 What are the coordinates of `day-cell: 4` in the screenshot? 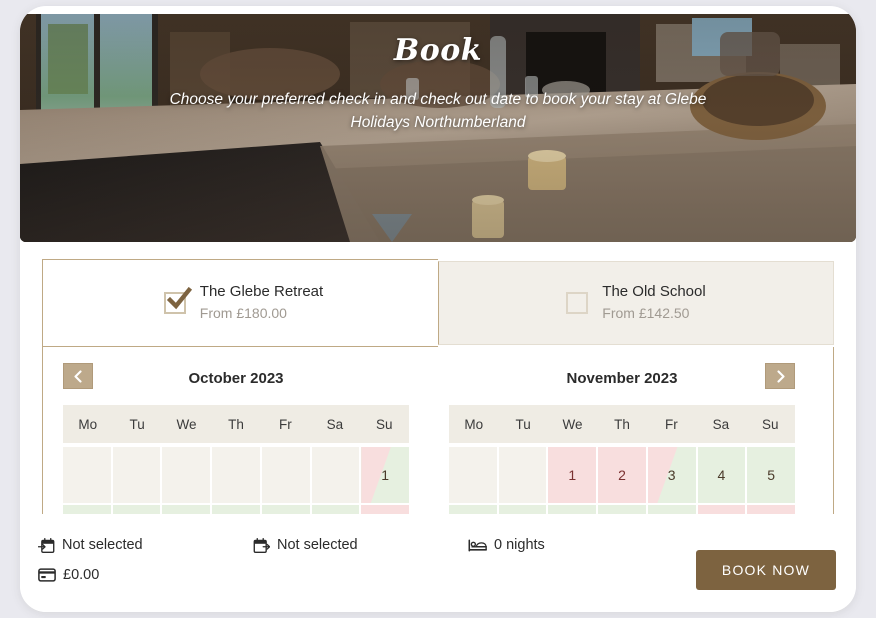 It's located at (721, 475).